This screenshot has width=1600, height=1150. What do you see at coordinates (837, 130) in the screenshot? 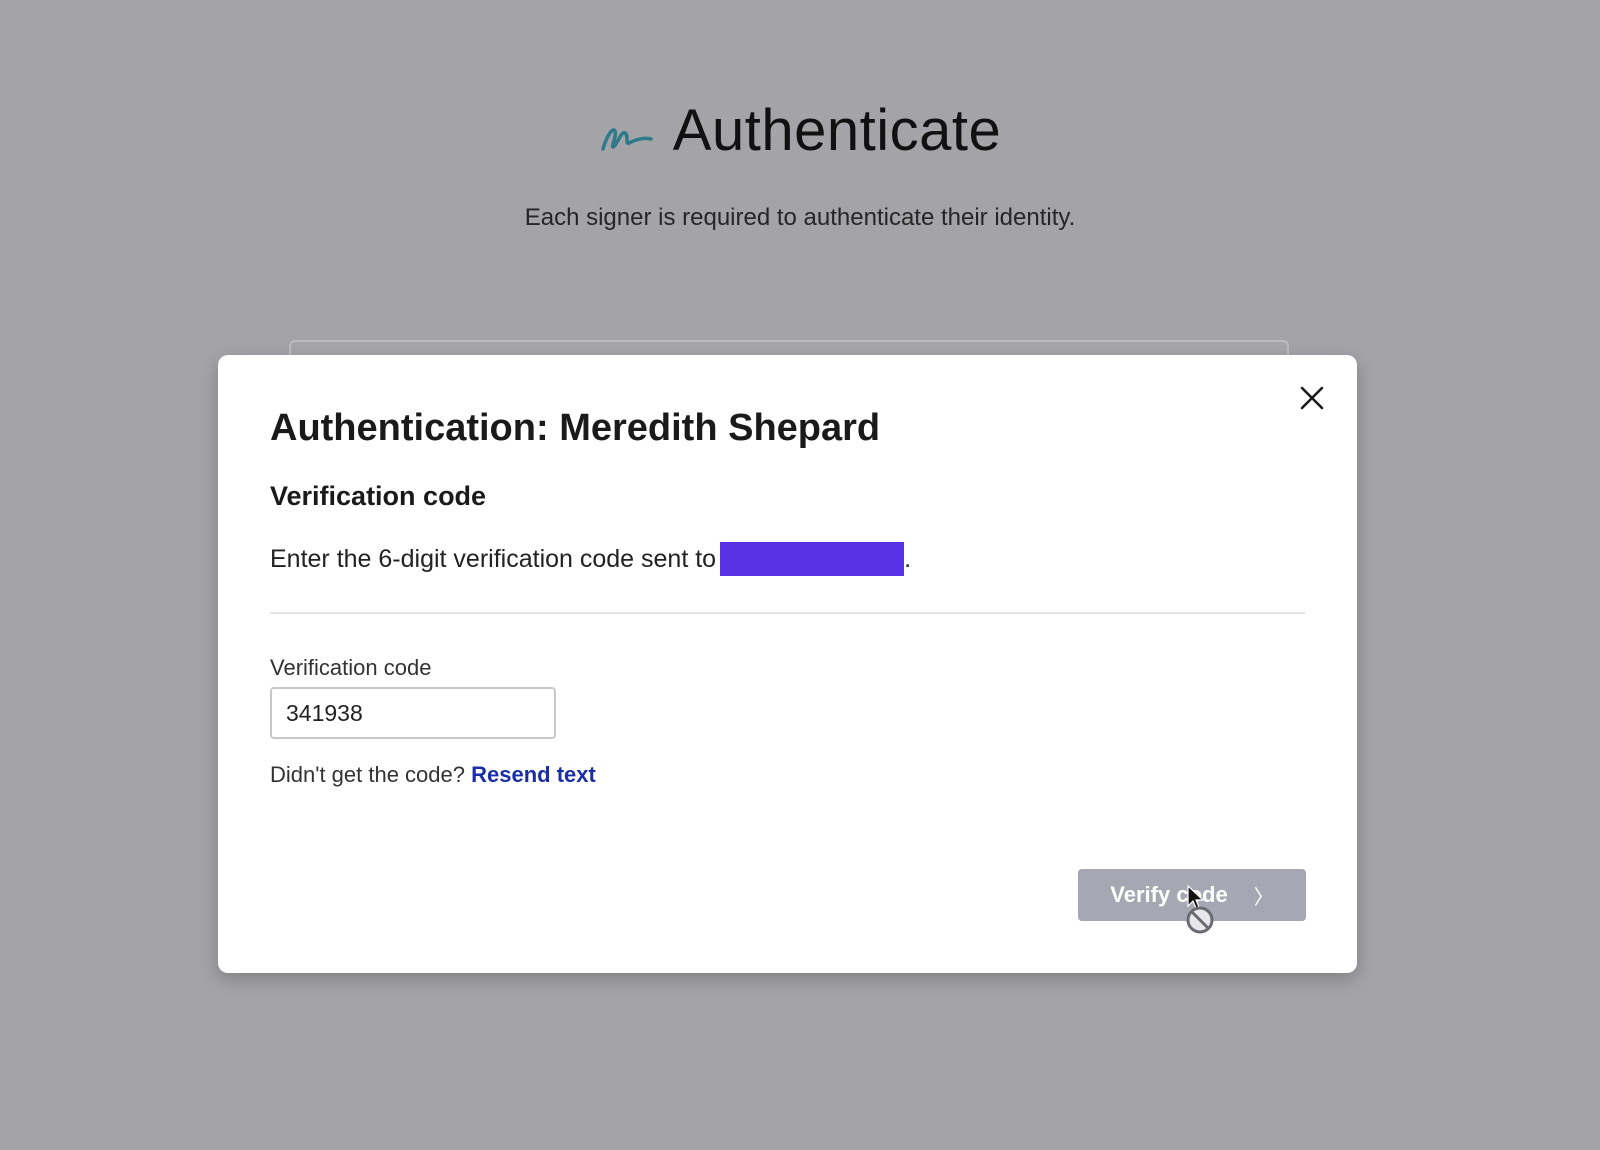
I see `page-title: Authenticate` at bounding box center [837, 130].